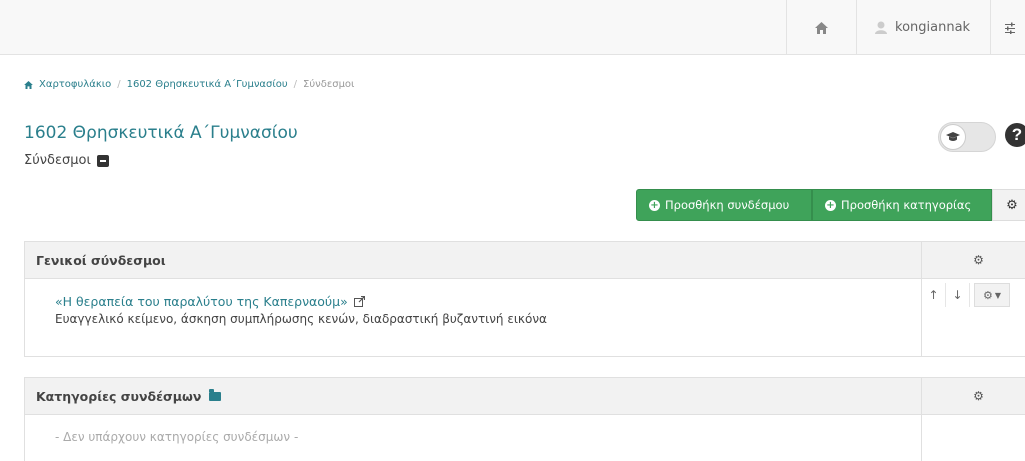 This screenshot has height=461, width=1025. What do you see at coordinates (101, 260) in the screenshot?
I see `general-links-heading: Γενικοί σύνδεσμοι` at bounding box center [101, 260].